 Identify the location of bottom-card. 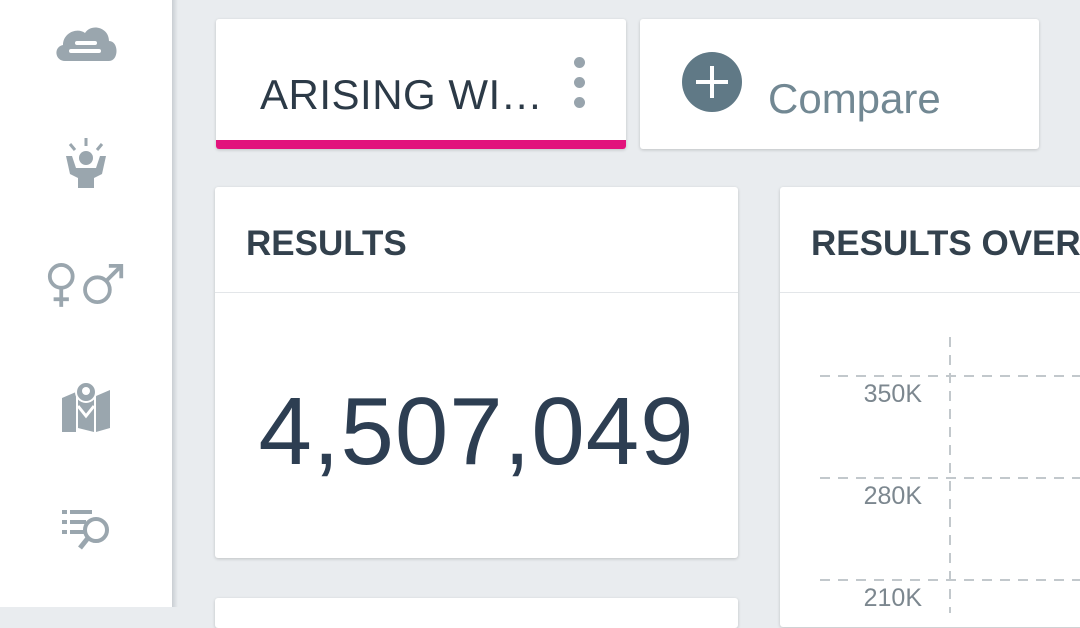
(476, 613).